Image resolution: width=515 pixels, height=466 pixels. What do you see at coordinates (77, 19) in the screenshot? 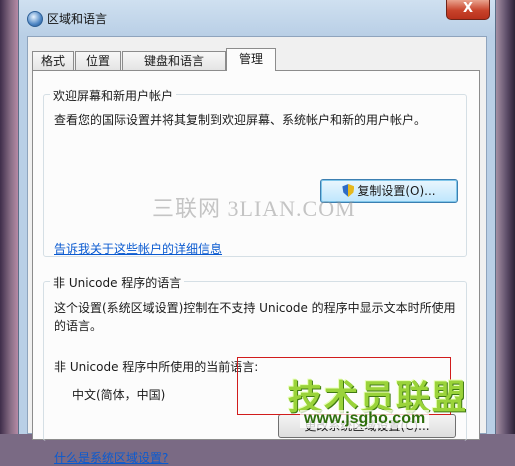
I see `window-title: 区域和语言` at bounding box center [77, 19].